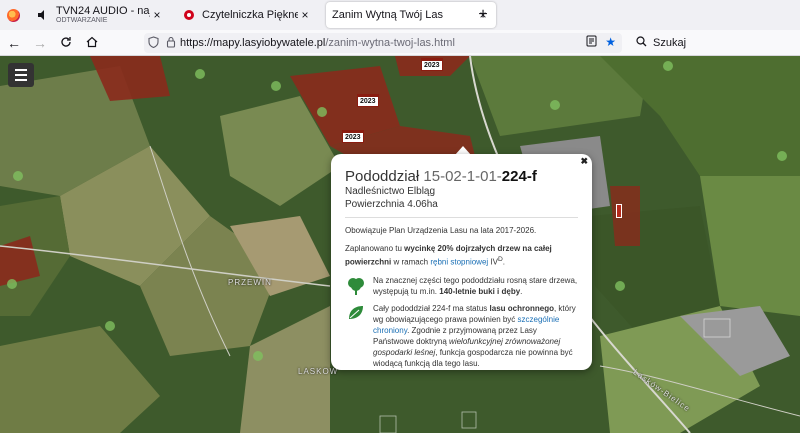 The image size is (800, 433). Describe the element at coordinates (250, 15) in the screenshot. I see `tab-title: Czytelniczka Piękne dęby i buki` at that location.